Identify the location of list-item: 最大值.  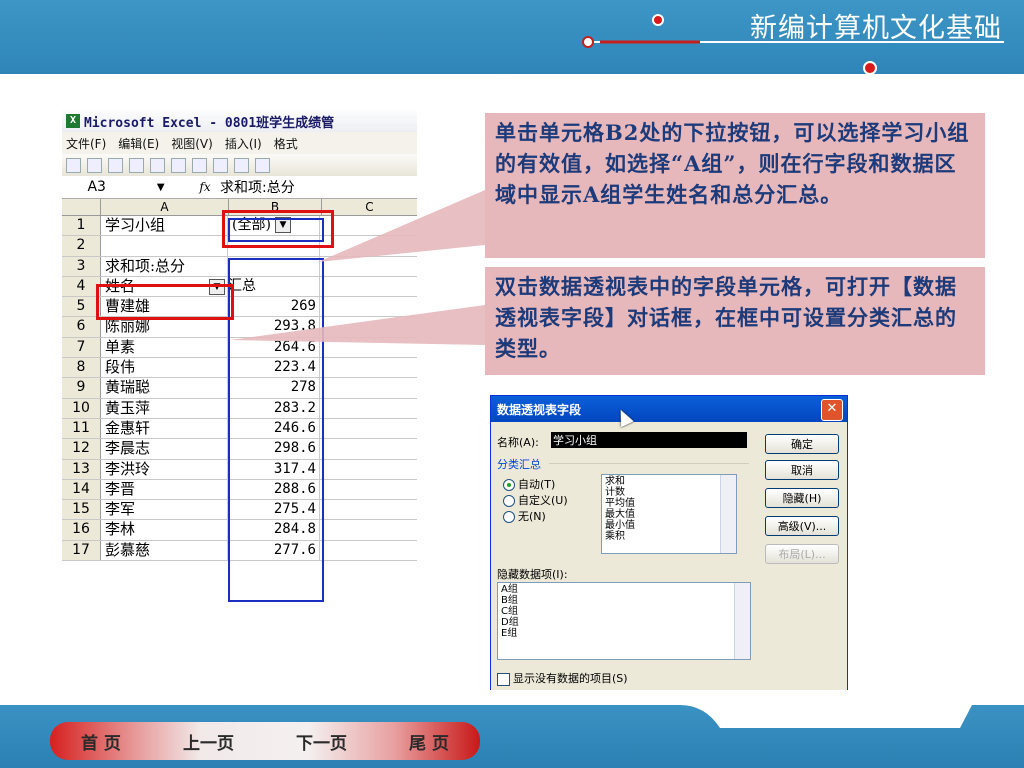
(669, 514).